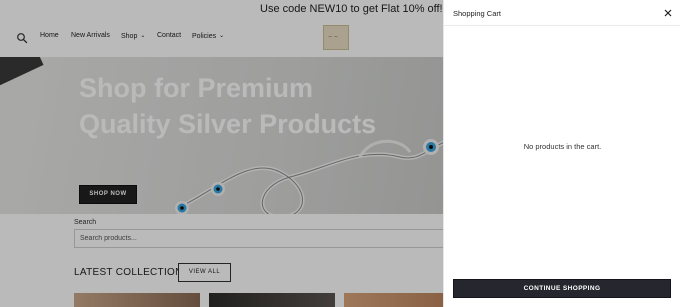 This screenshot has height=307, width=680. What do you see at coordinates (668, 12) in the screenshot?
I see `close-icon` at bounding box center [668, 12].